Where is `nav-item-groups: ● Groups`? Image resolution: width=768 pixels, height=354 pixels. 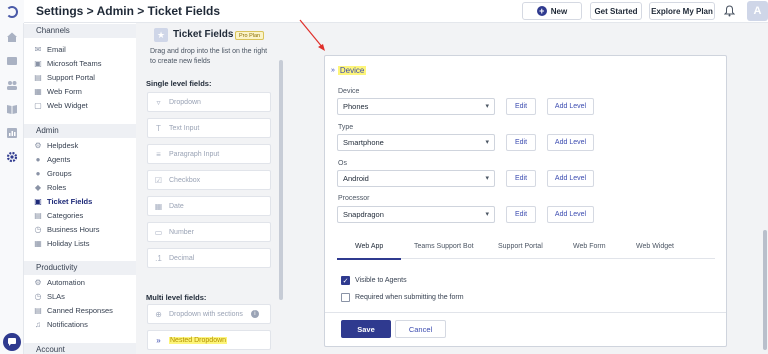 nav-item-groups: ● Groups is located at coordinates (53, 173).